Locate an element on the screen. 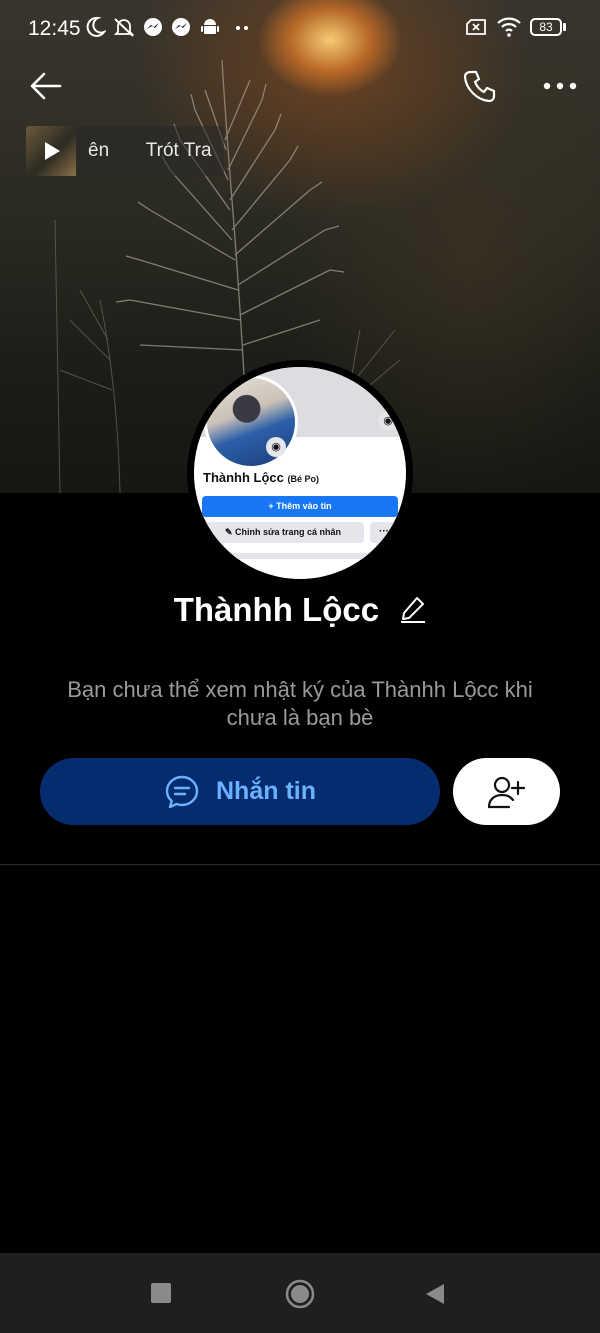  home-icon is located at coordinates (300, 1294).